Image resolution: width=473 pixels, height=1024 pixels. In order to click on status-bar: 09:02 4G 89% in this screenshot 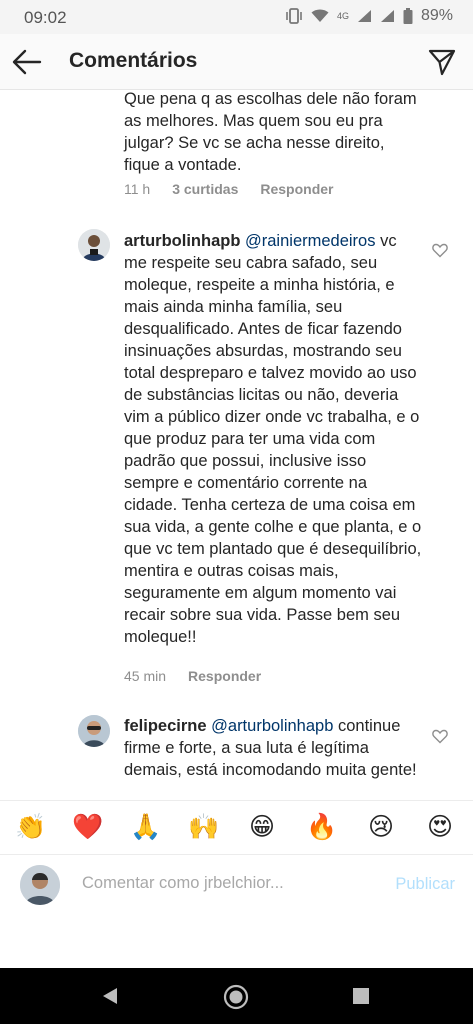, I will do `click(236, 17)`.